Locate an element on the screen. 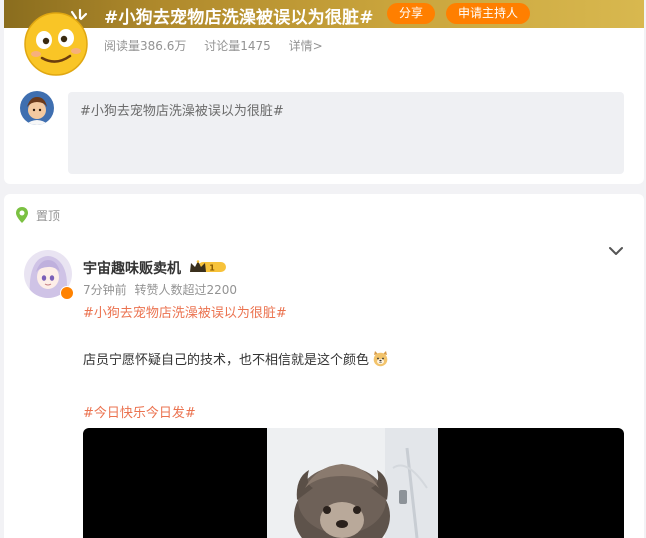  post-time: 7分钟前 is located at coordinates (105, 290).